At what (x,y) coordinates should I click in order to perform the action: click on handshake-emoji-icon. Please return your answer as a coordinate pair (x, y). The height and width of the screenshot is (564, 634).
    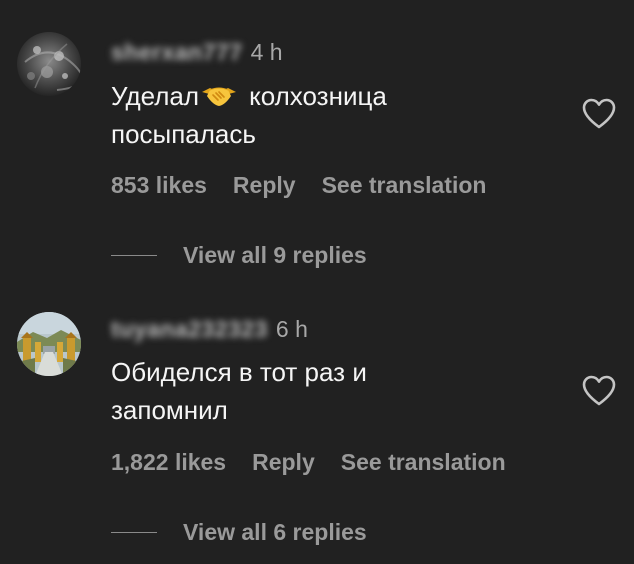
    Looking at the image, I should click on (219, 94).